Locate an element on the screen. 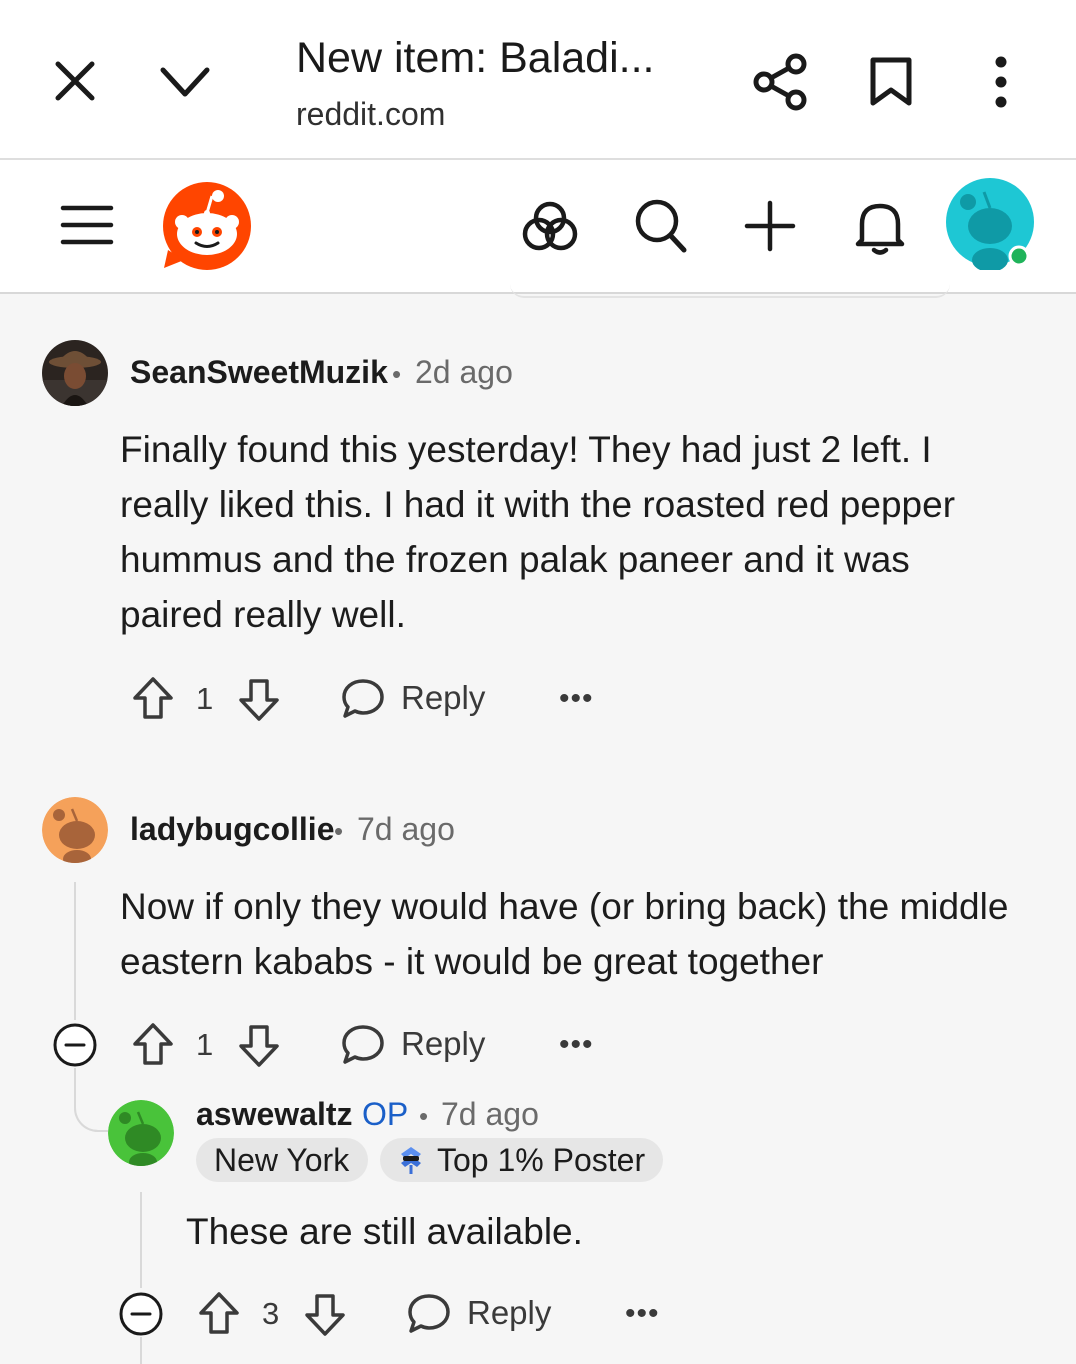 Image resolution: width=1076 pixels, height=1364 pixels. close-icon is located at coordinates (75, 81).